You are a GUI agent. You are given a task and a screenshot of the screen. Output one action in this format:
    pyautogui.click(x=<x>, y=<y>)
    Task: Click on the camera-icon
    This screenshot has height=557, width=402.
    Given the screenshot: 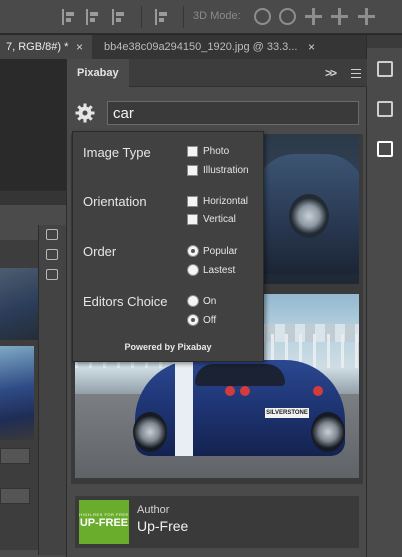 What is the action you would take?
    pyautogui.click(x=52, y=274)
    